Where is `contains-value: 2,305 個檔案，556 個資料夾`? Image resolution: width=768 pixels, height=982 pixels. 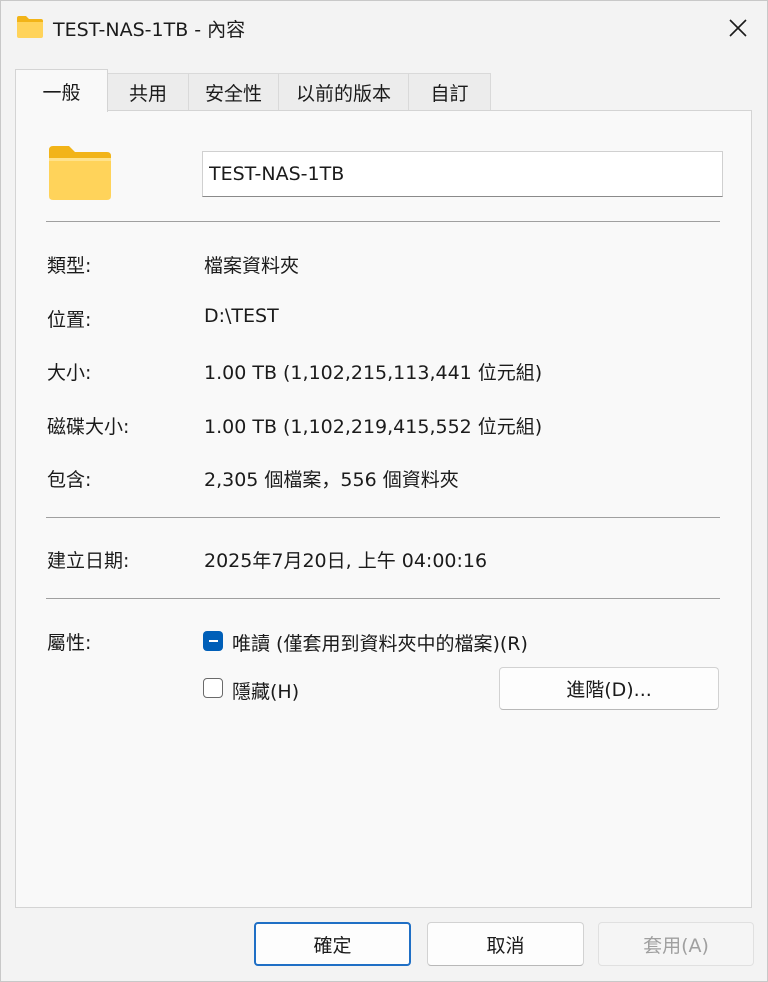
contains-value: 2,305 個檔案，556 個資料夾 is located at coordinates (331, 480).